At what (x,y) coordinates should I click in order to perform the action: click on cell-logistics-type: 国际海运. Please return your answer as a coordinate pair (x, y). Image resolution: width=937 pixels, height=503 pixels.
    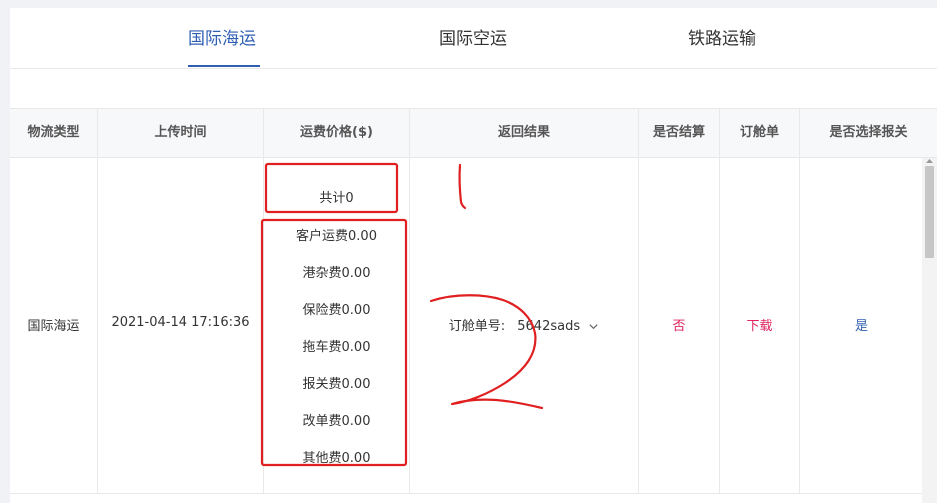
    Looking at the image, I should click on (54, 325).